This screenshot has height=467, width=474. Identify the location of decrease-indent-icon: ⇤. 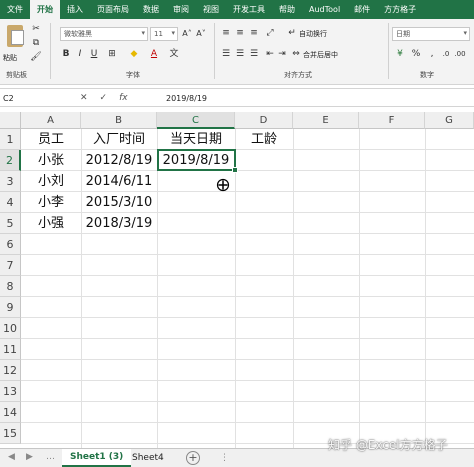
(270, 54).